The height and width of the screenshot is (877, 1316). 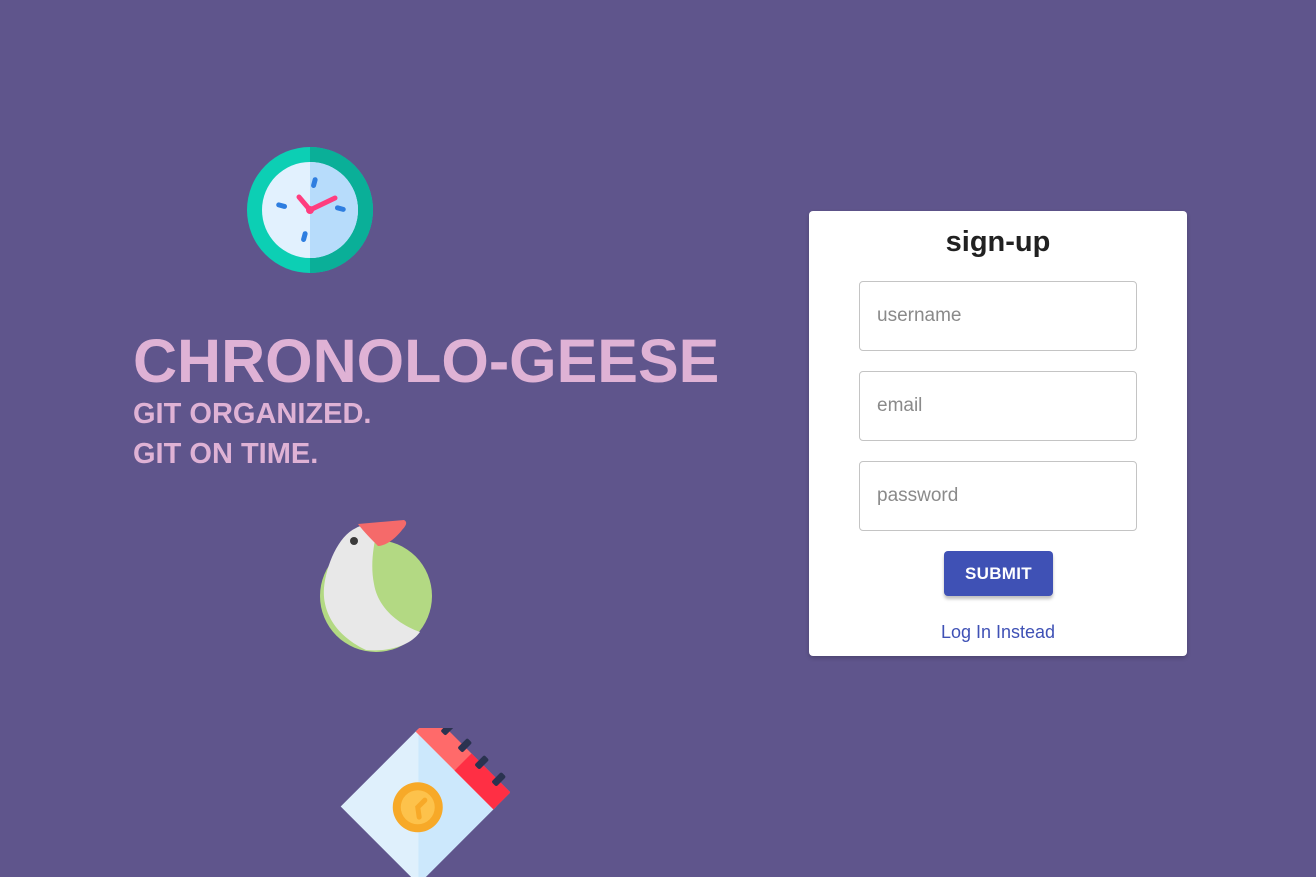 What do you see at coordinates (426, 361) in the screenshot?
I see `app-title: CHRONOLO-GEESE` at bounding box center [426, 361].